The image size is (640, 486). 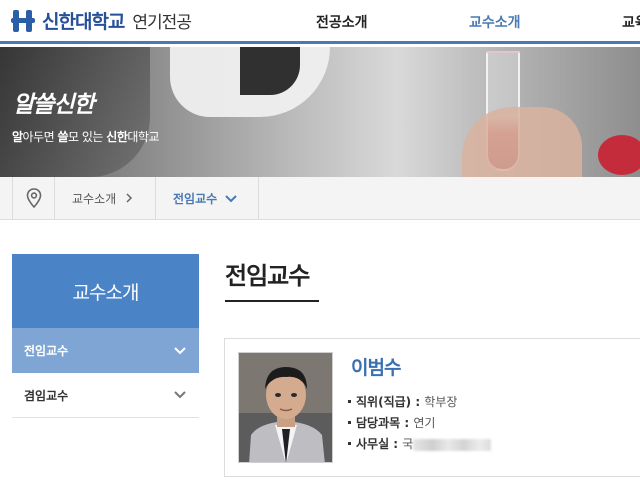 What do you see at coordinates (83, 22) in the screenshot?
I see `university-name: 신한대학교` at bounding box center [83, 22].